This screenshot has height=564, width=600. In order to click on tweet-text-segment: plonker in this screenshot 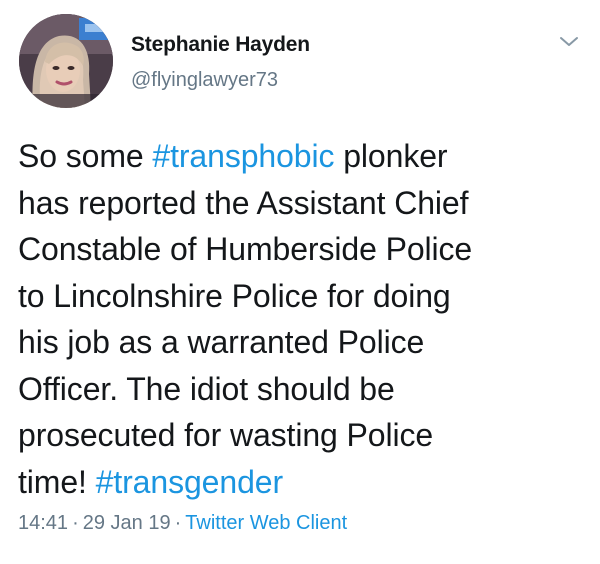, I will do `click(391, 156)`.